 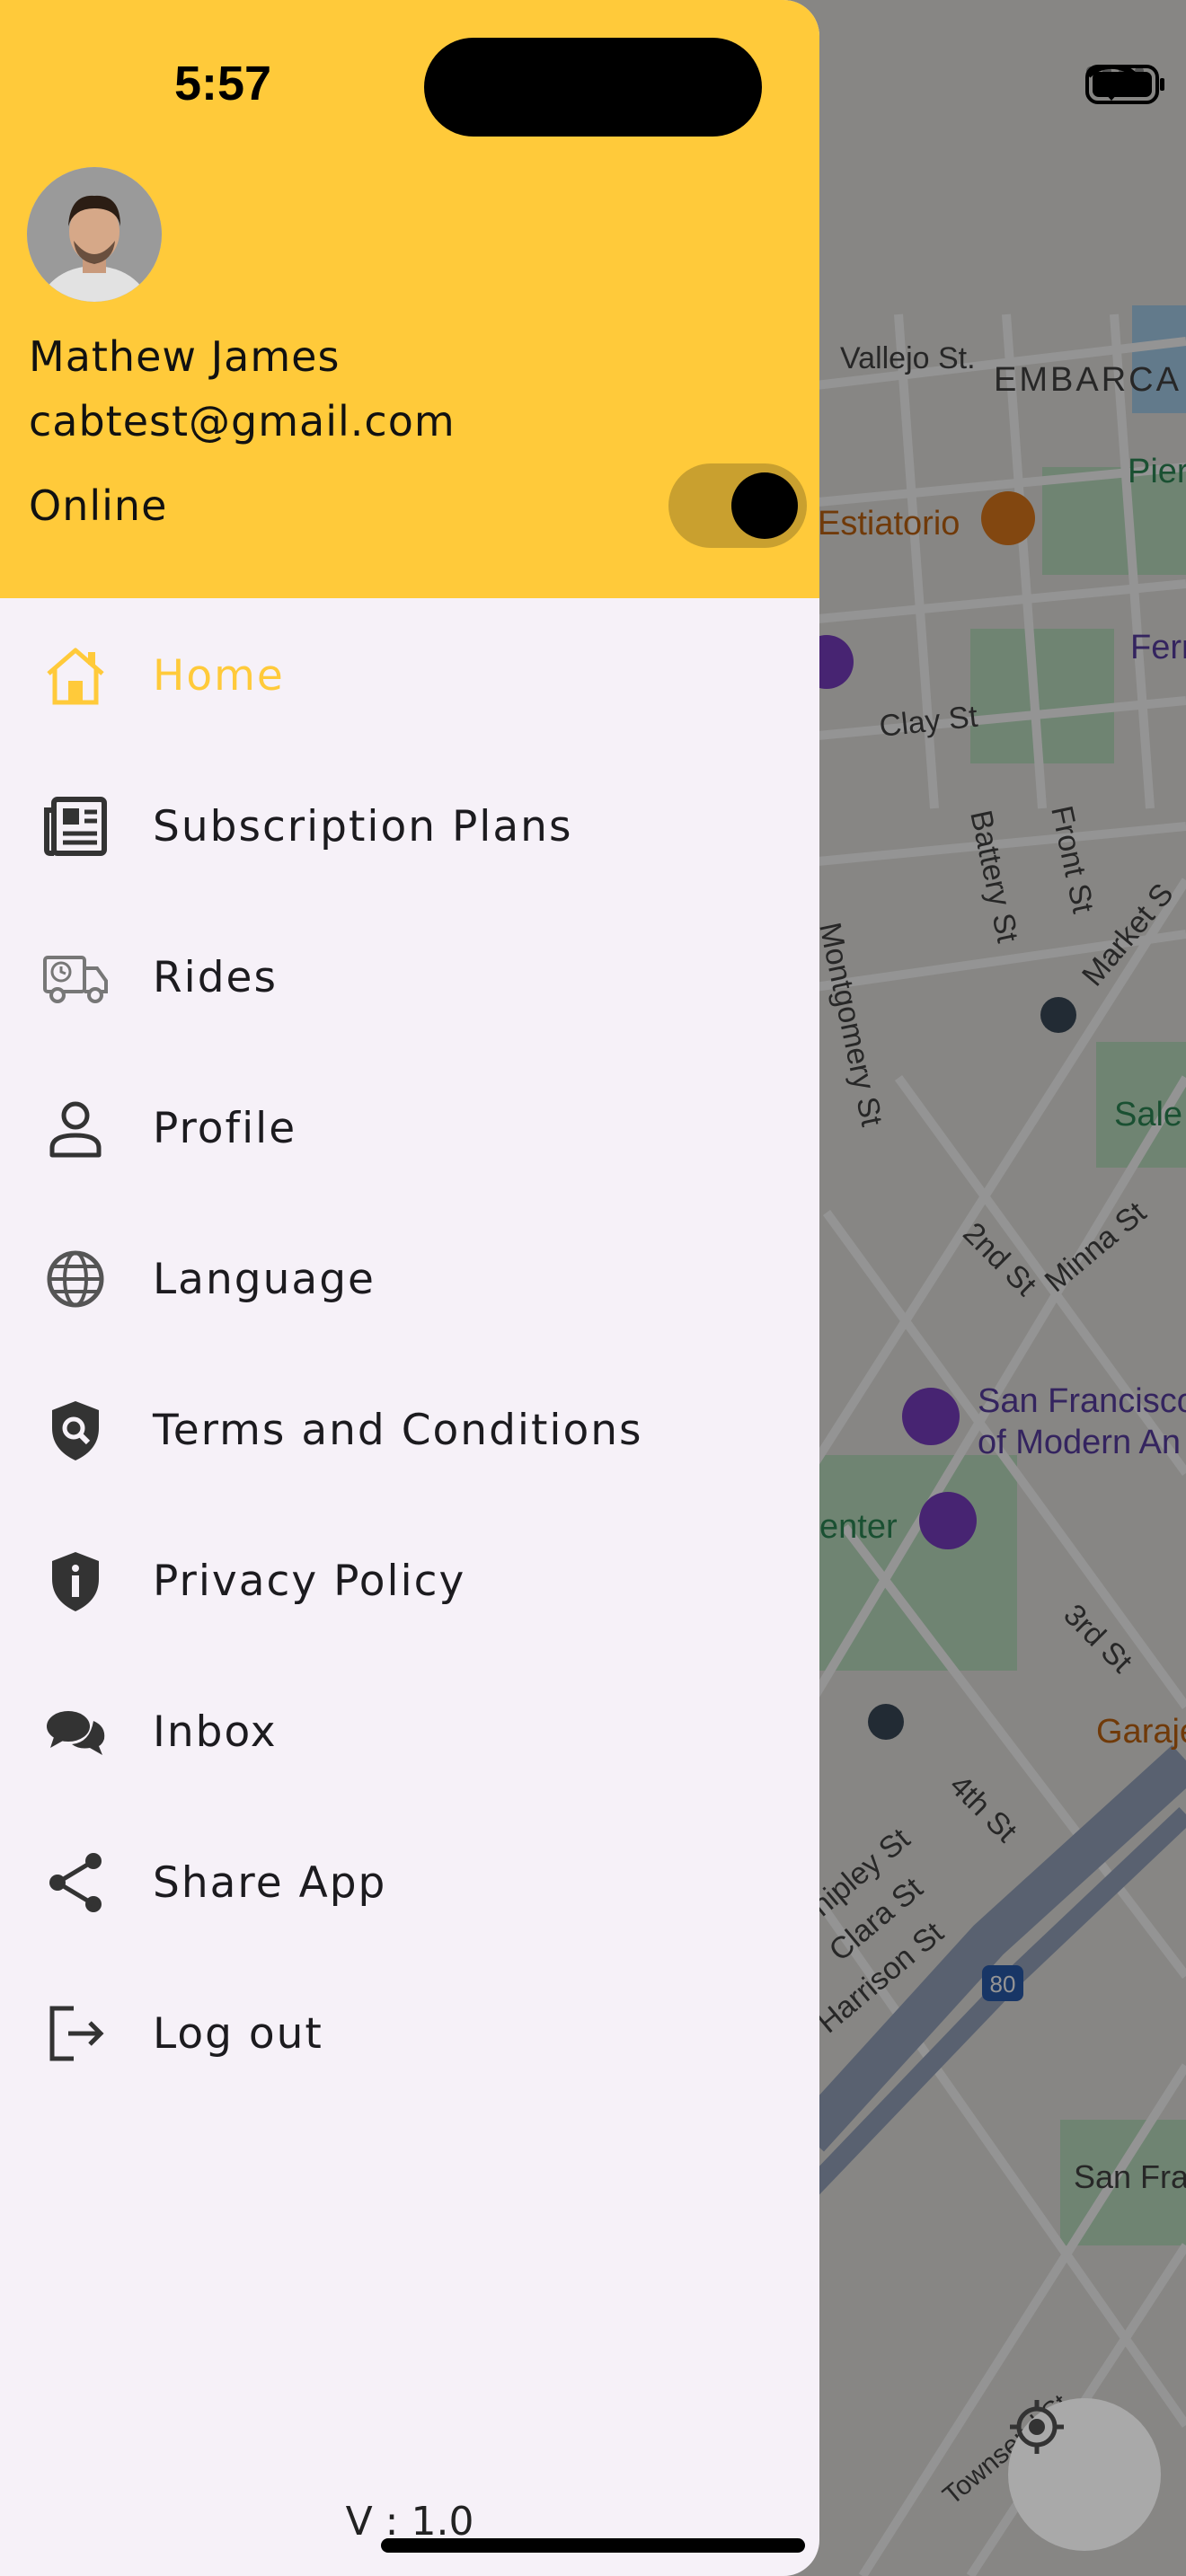 What do you see at coordinates (238, 2033) in the screenshot?
I see `menu-label-log-out: Log out` at bounding box center [238, 2033].